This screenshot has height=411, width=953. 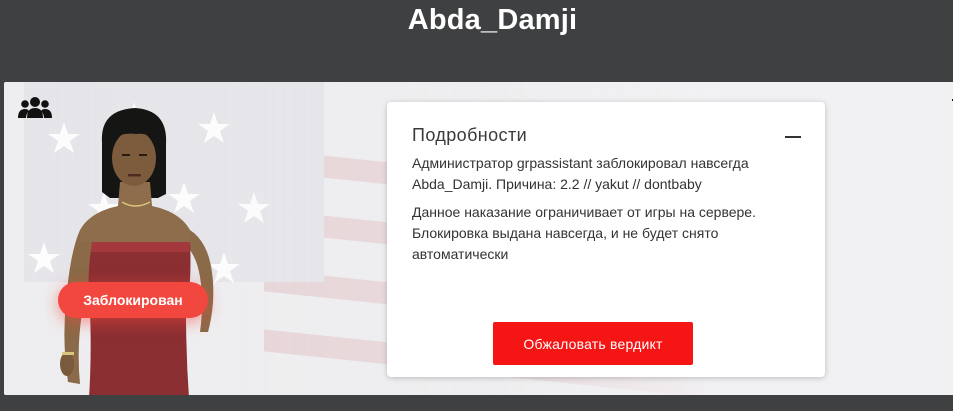 What do you see at coordinates (470, 135) in the screenshot?
I see `details-title: Подробности` at bounding box center [470, 135].